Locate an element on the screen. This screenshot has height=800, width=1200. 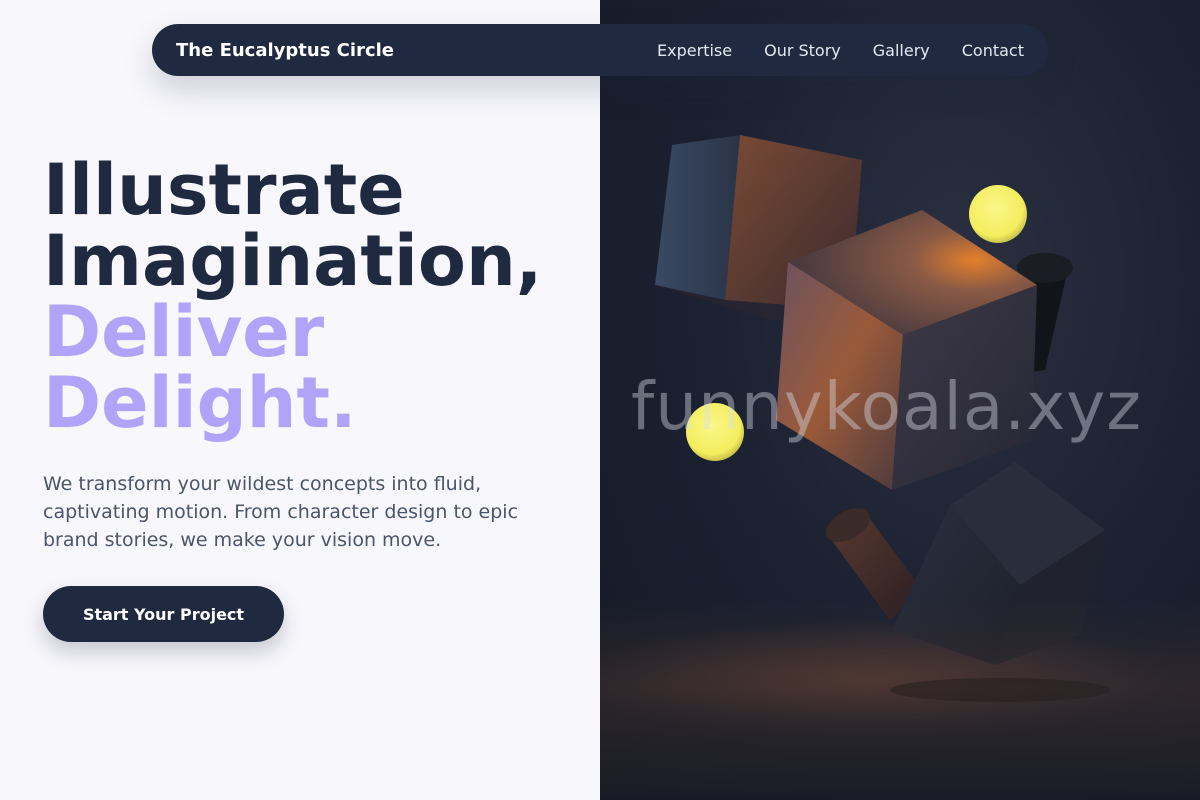
nav-link-expertise: Expertise is located at coordinates (694, 50).